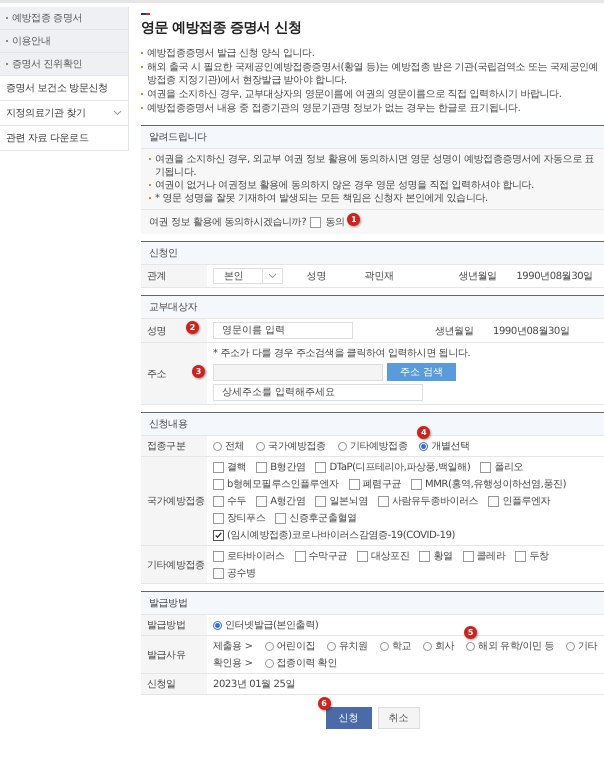 This screenshot has width=604, height=760. What do you see at coordinates (349, 718) in the screenshot?
I see `form-button: 신청` at bounding box center [349, 718].